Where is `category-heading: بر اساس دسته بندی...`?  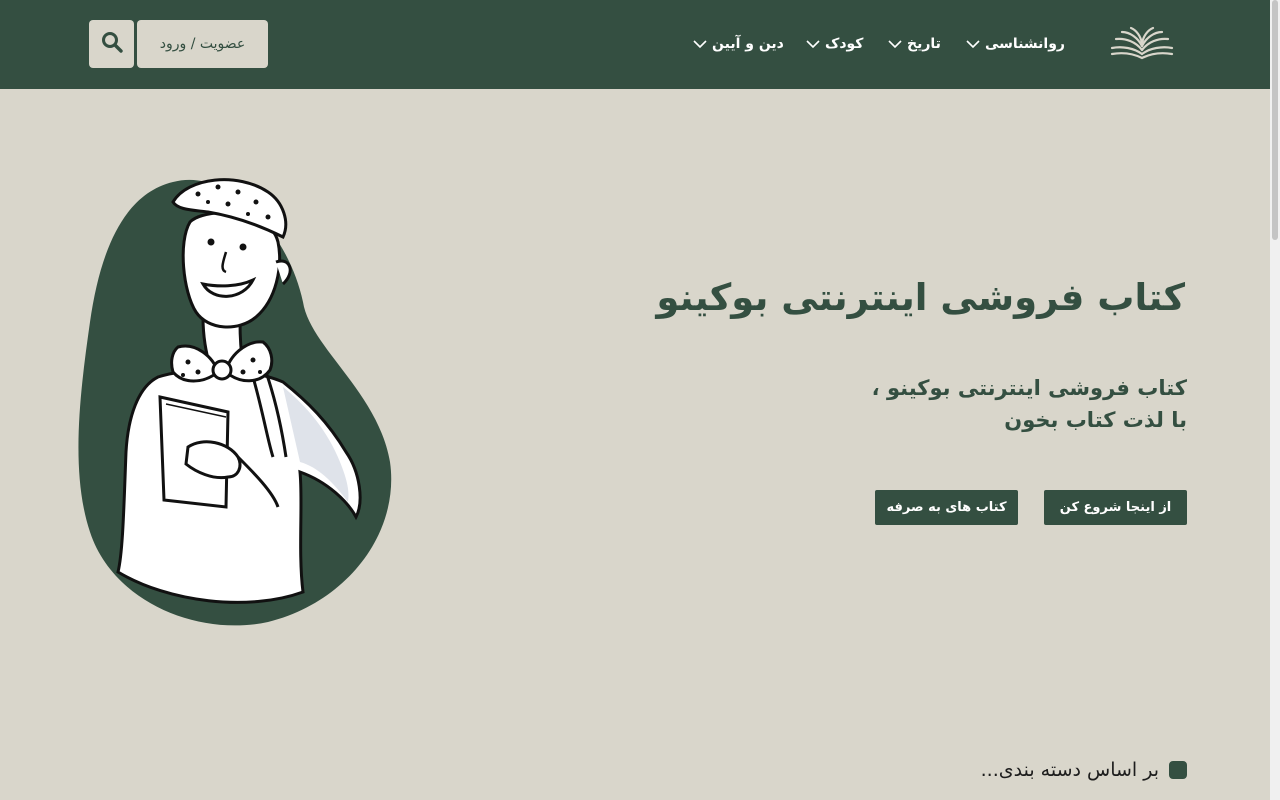
category-heading: بر اساس دسته بندی... is located at coordinates (1084, 770).